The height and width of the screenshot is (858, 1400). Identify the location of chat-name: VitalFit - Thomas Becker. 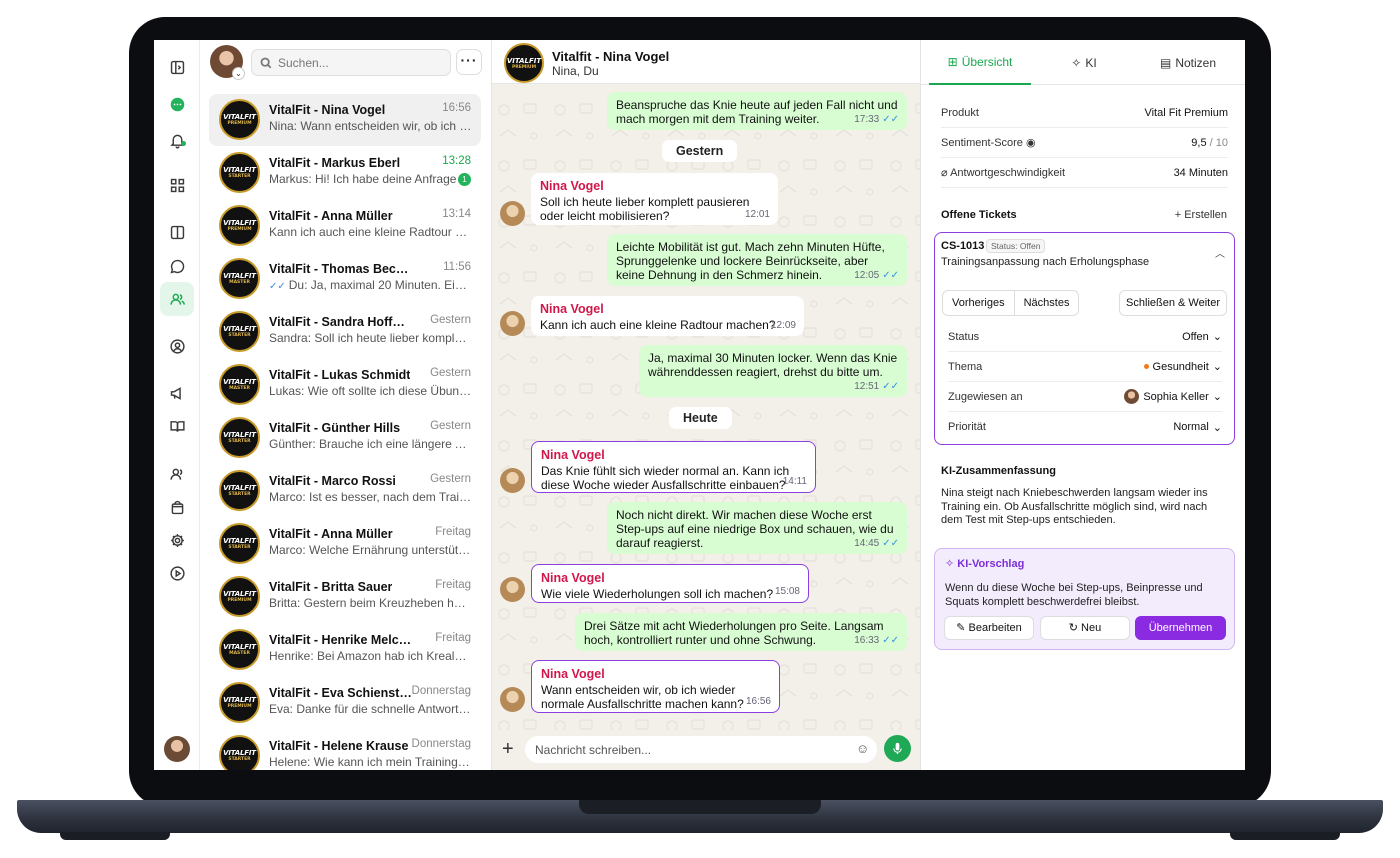
(341, 269).